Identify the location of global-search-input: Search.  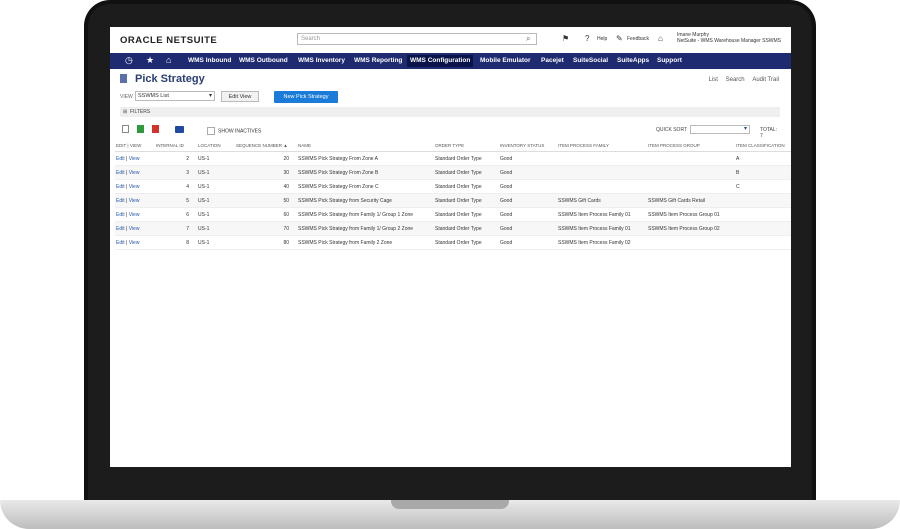
(417, 39).